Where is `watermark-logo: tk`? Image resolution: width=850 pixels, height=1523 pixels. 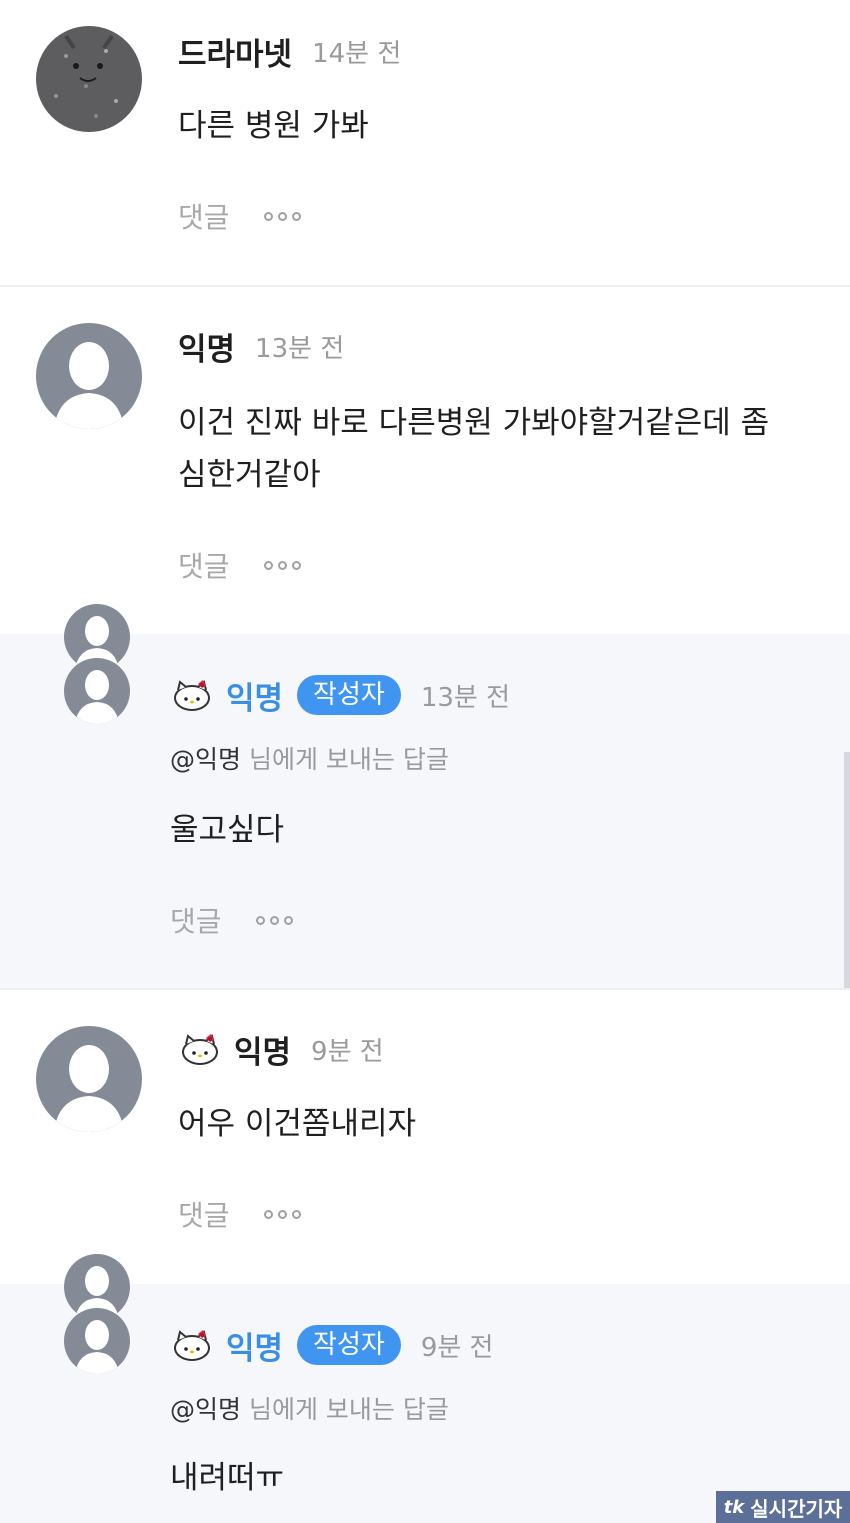 watermark-logo: tk is located at coordinates (734, 1507).